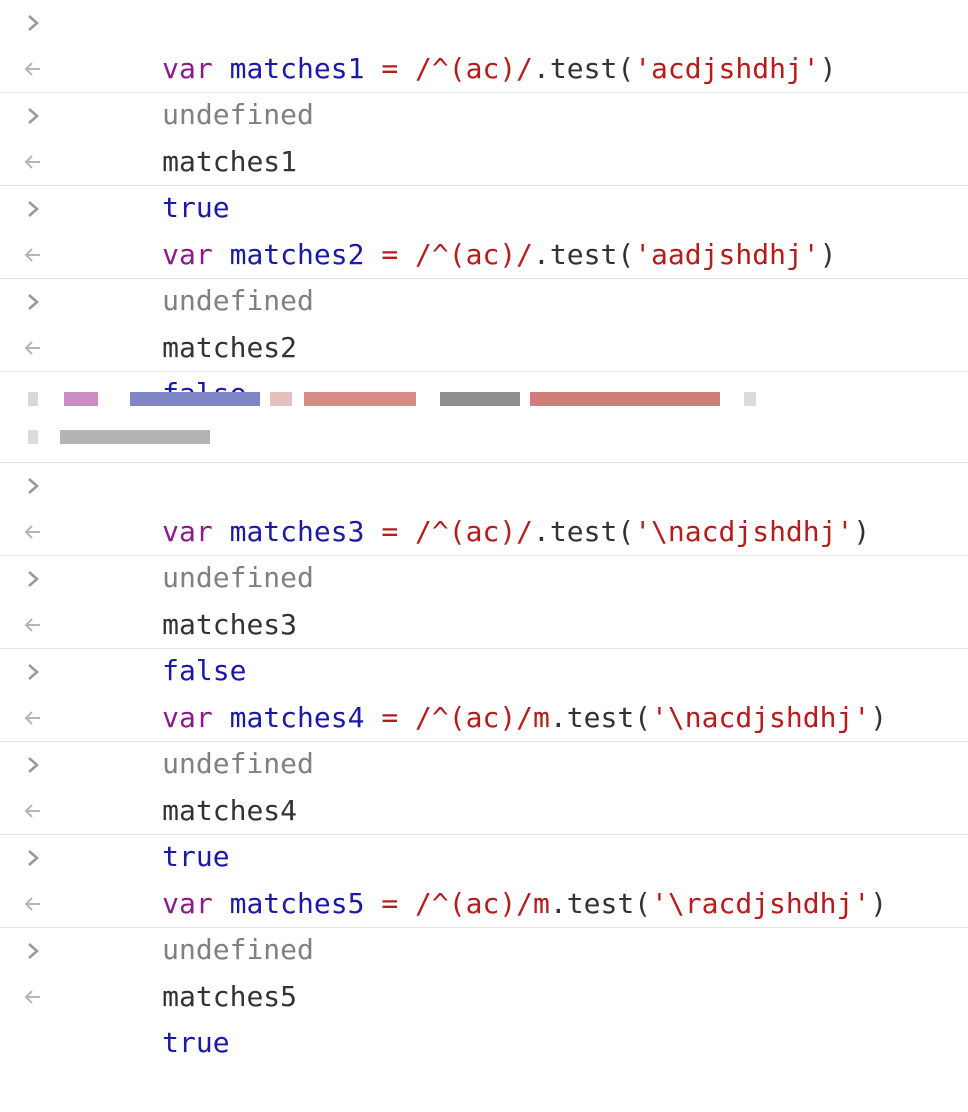 This screenshot has width=968, height=1112. Describe the element at coordinates (484, 228) in the screenshot. I see `console-input-line: var matches2 = /^(ac)/.test('aadjshdhj')` at that location.